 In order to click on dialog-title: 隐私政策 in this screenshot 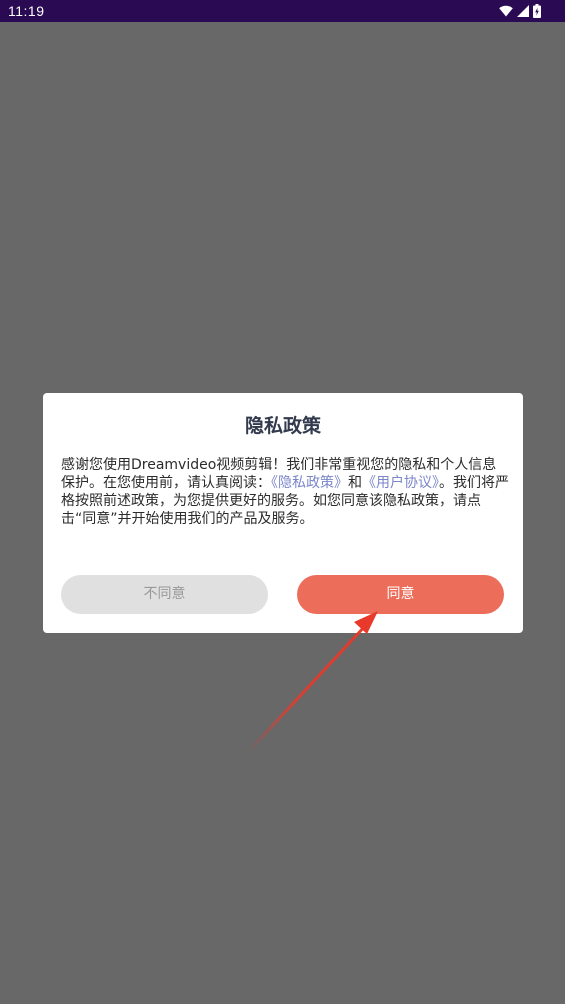, I will do `click(282, 426)`.